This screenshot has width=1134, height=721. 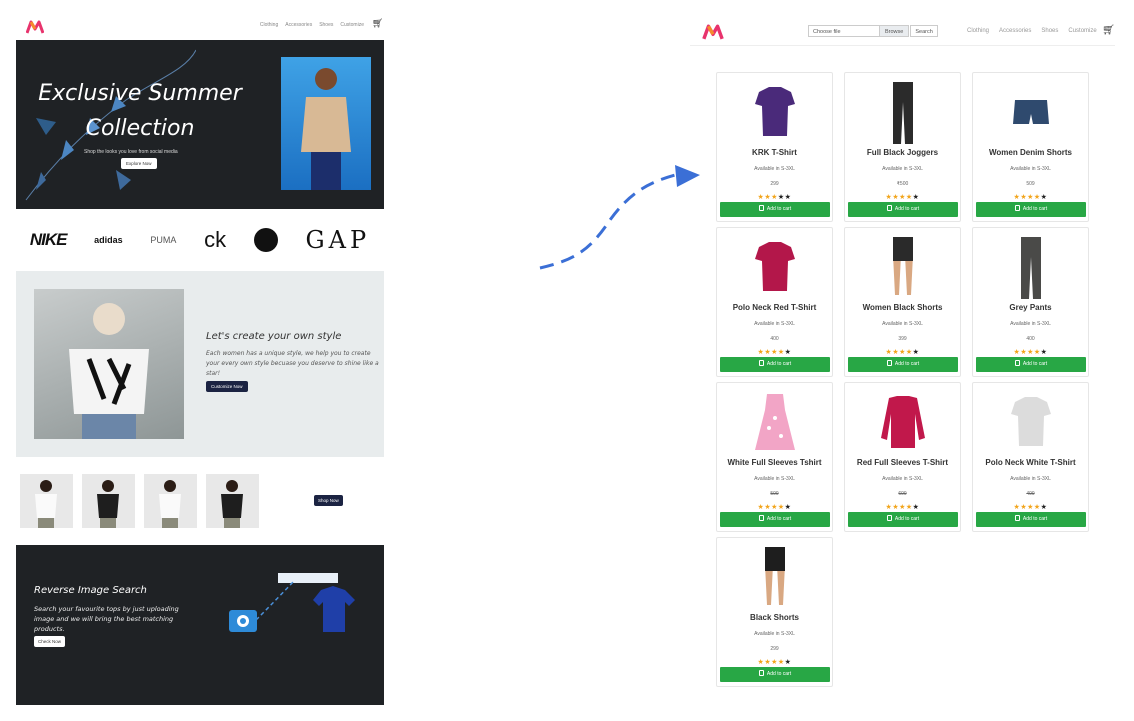 I want to click on thumbnail-white-tee, so click(x=46, y=501).